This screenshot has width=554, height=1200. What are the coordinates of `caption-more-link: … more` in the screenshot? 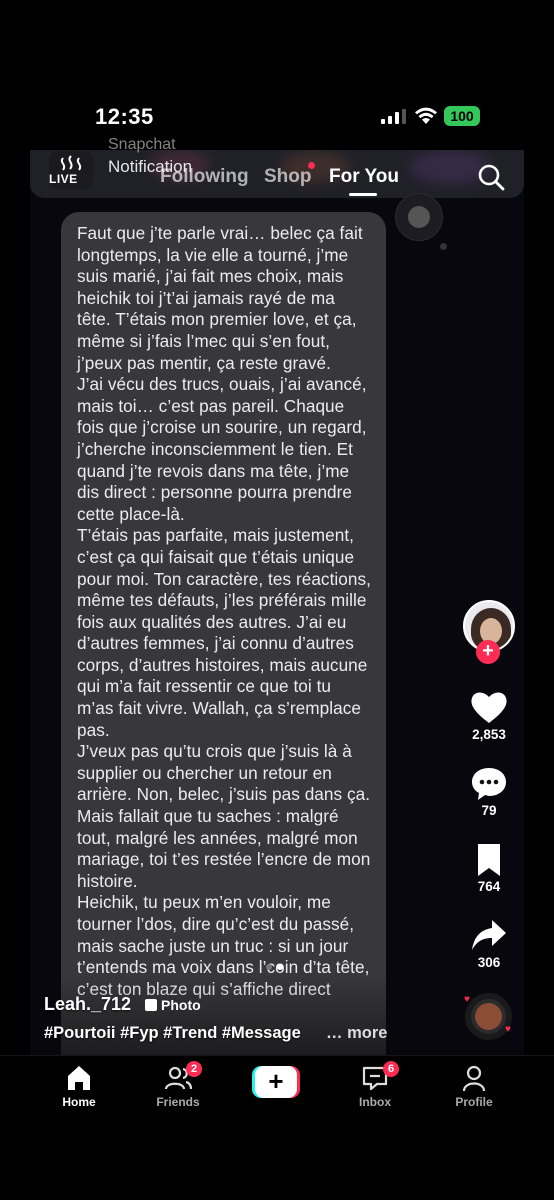 It's located at (356, 1033).